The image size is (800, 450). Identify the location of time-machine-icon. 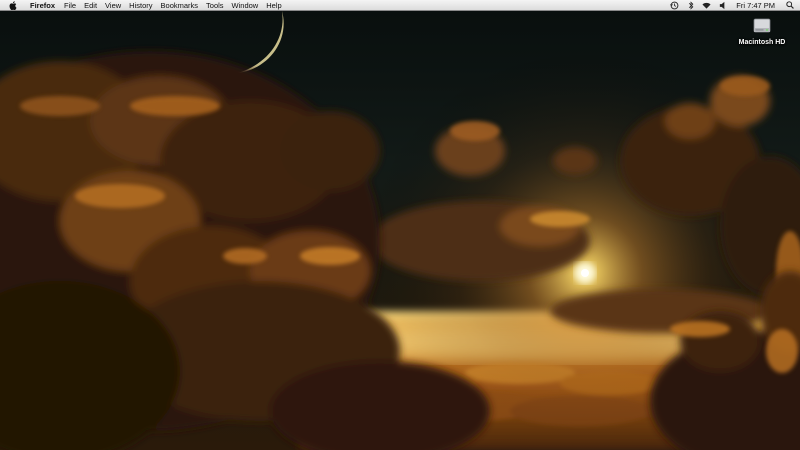
(674, 5).